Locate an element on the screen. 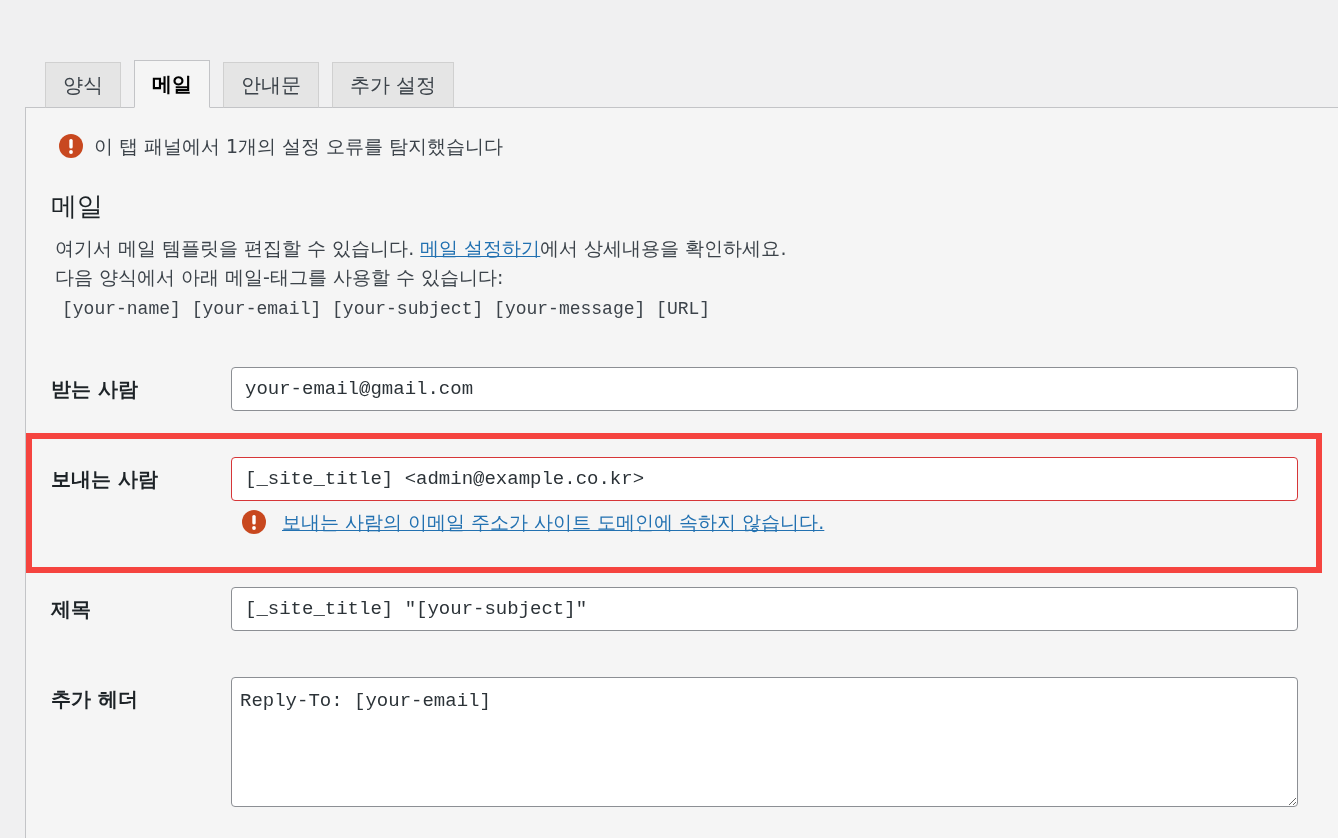  field-label: 받는 사람 is located at coordinates (95, 389).